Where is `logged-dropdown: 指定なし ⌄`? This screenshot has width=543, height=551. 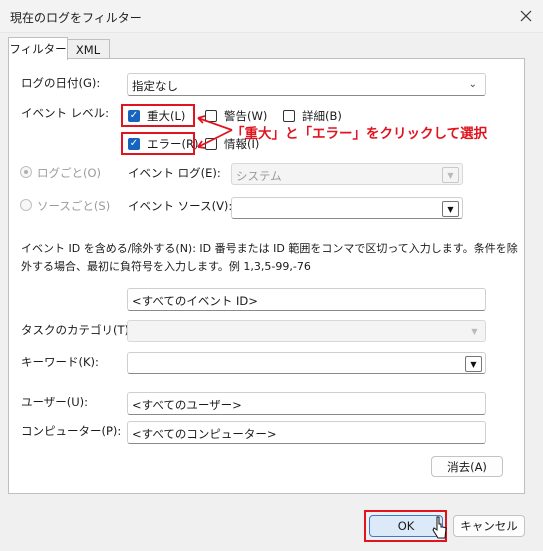 logged-dropdown: 指定なし ⌄ is located at coordinates (306, 84).